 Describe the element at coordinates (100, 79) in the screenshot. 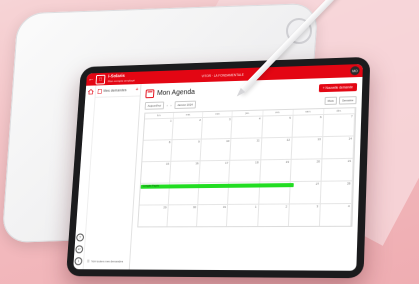

I see `app-logo: □` at that location.